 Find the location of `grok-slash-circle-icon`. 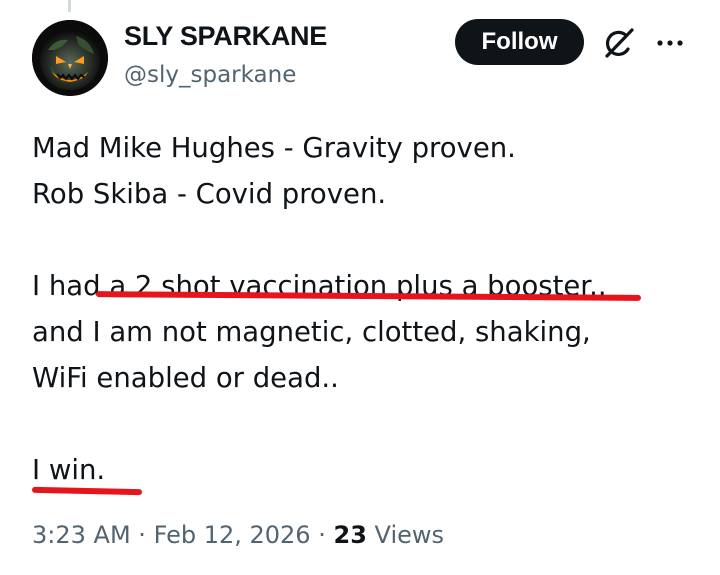

grok-slash-circle-icon is located at coordinates (619, 43).